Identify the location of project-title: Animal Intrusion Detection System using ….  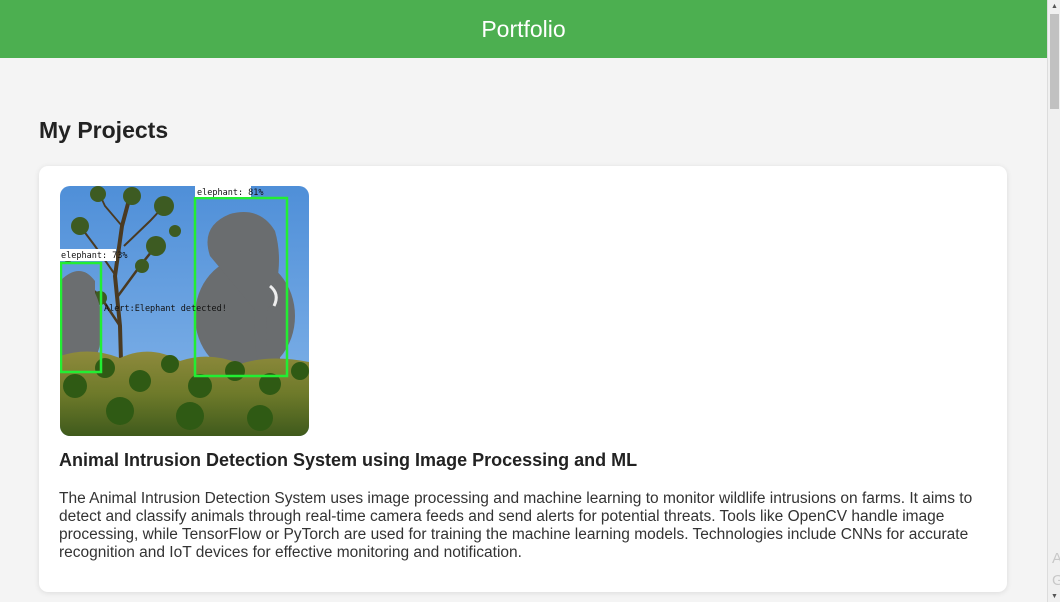
(348, 460).